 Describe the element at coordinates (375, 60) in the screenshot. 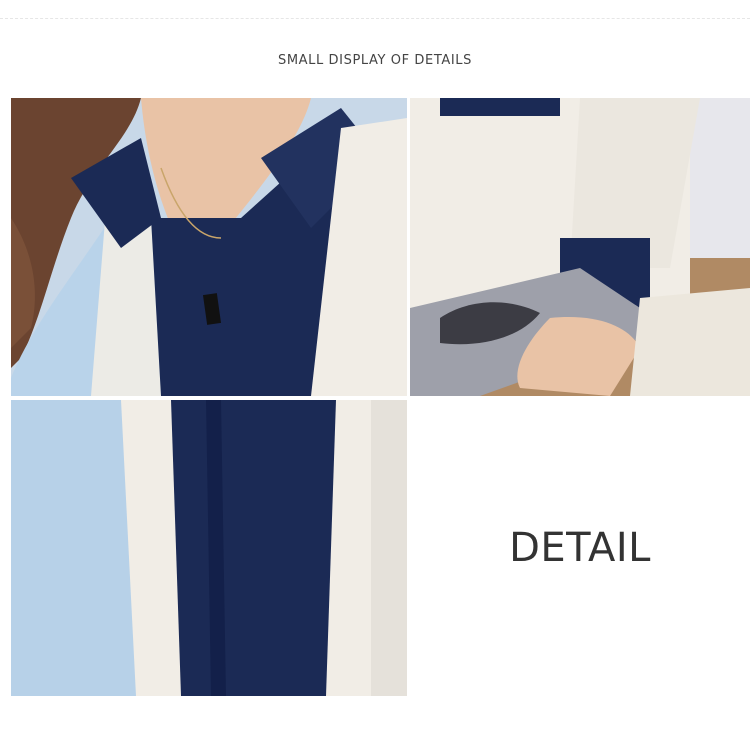

I see `section-heading: SMALL DISPLAY OF DETAILS` at that location.